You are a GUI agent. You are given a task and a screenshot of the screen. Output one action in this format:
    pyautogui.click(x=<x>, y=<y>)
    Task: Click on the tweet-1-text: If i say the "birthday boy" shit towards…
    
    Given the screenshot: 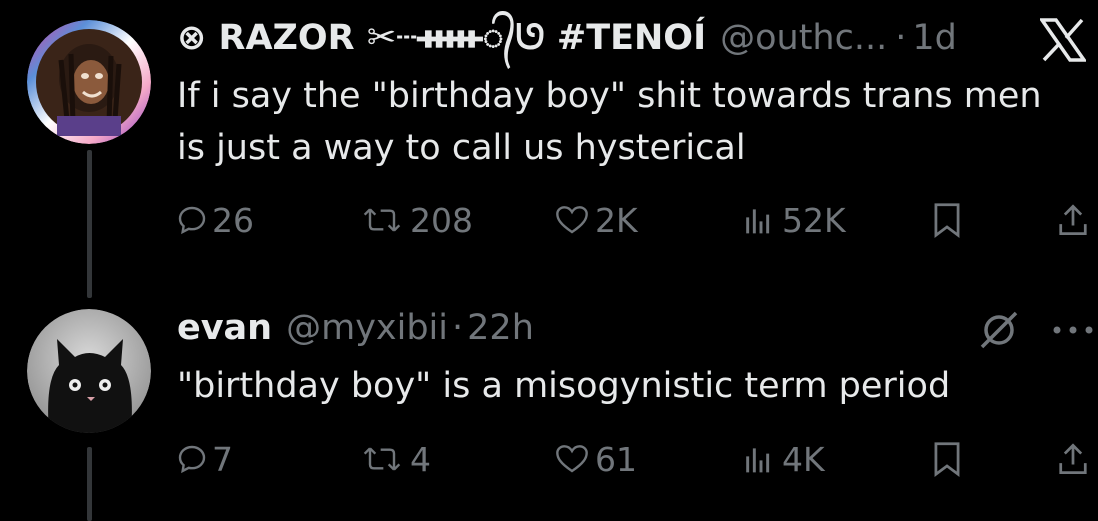 What is the action you would take?
    pyautogui.click(x=609, y=122)
    